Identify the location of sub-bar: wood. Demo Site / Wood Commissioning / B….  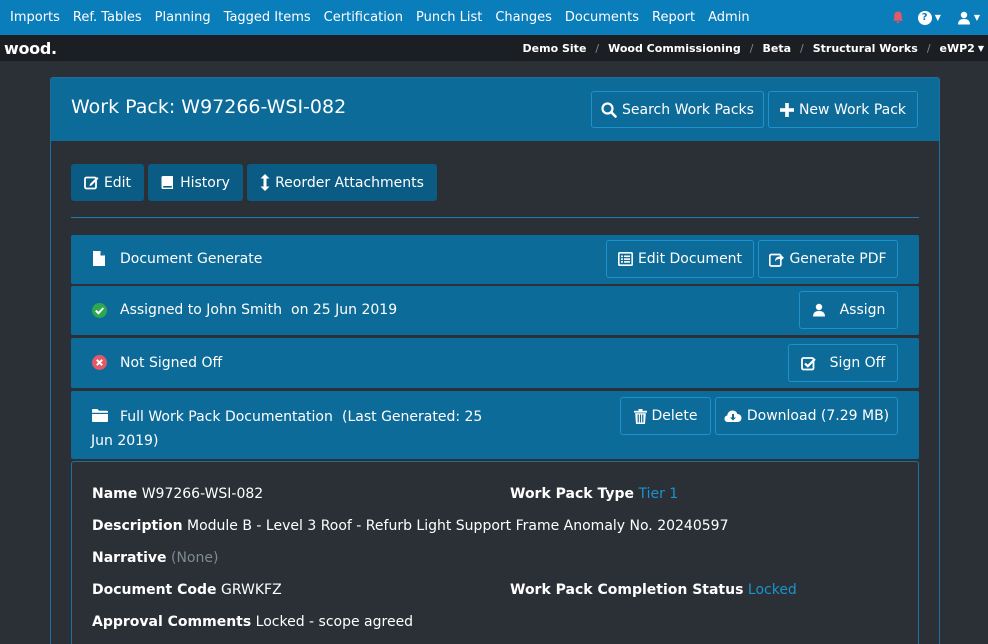
(494, 48).